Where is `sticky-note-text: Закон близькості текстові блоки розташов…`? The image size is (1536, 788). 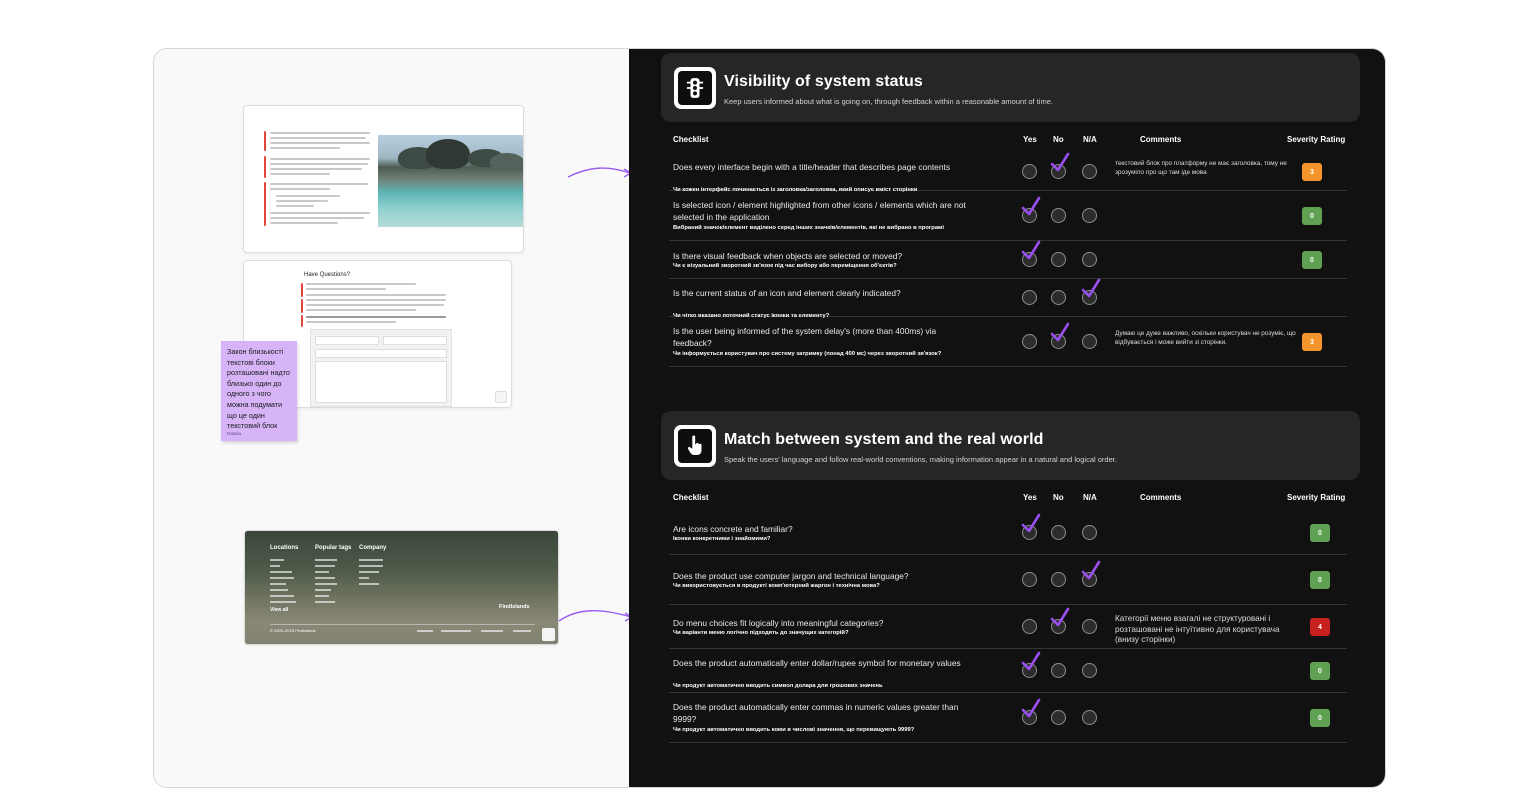
sticky-note-text: Закон близькості текстові блоки розташов… is located at coordinates (258, 389).